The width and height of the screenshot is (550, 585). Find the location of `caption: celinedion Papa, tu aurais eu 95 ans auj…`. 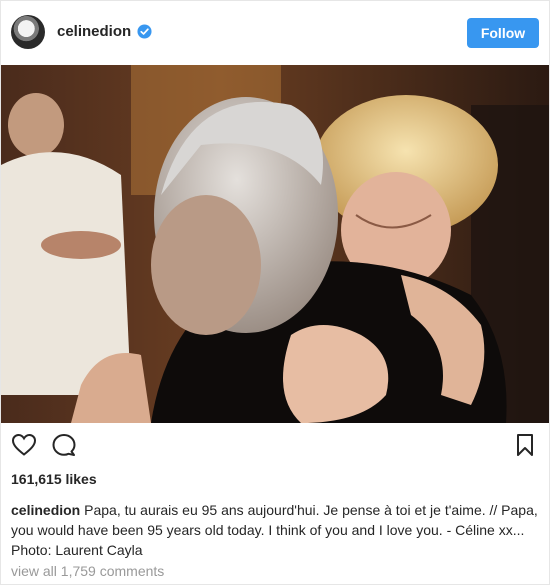

caption: celinedion Papa, tu aurais eu 95 ans auj… is located at coordinates (276, 530).